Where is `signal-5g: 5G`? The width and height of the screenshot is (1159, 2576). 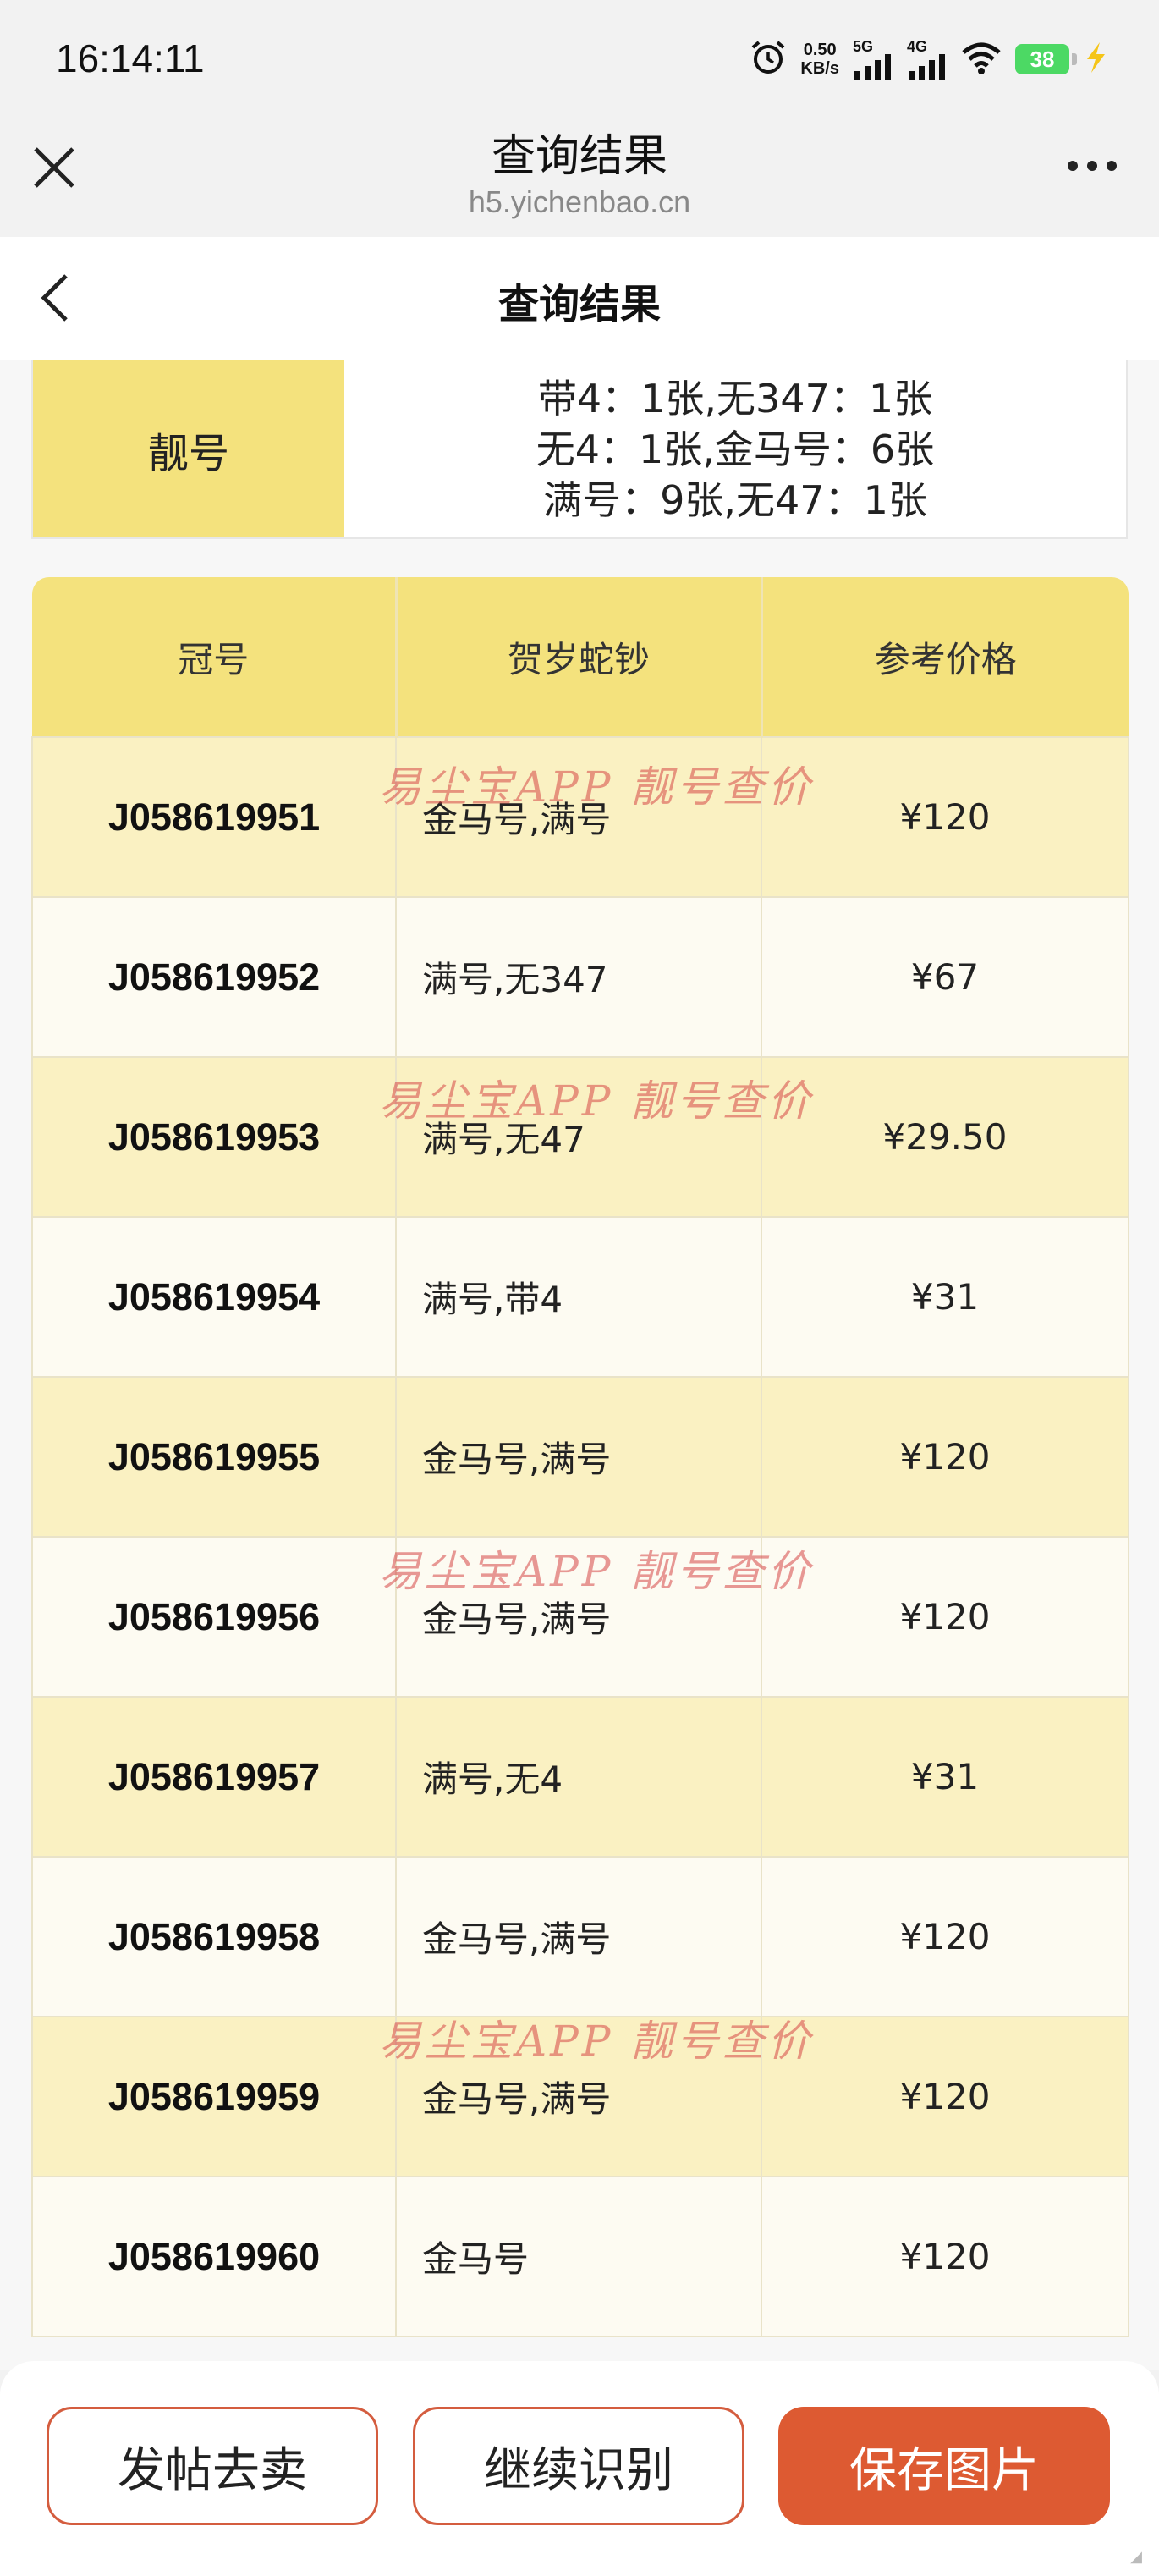 signal-5g: 5G is located at coordinates (873, 59).